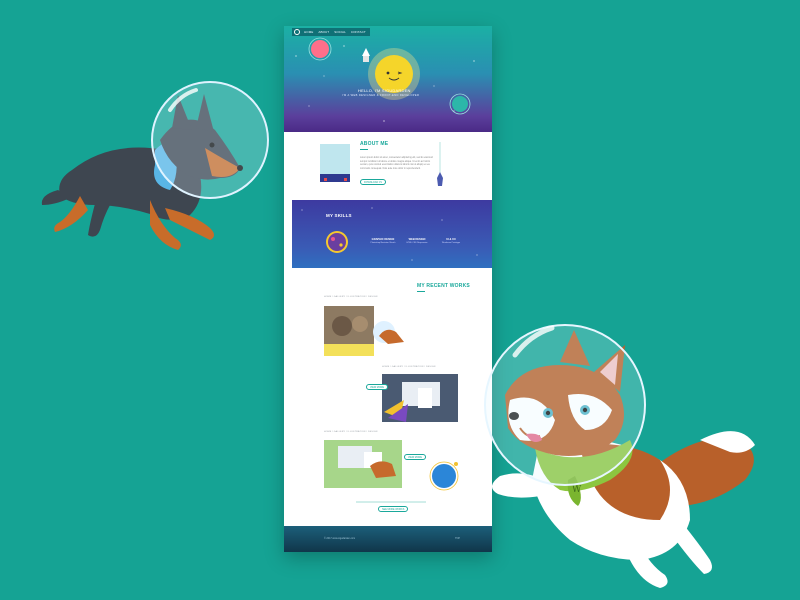 This screenshot has width=800, height=600. What do you see at coordinates (331, 32) in the screenshot?
I see `top-nav: HOME ABOUT SOCIAL CONTACT` at bounding box center [331, 32].